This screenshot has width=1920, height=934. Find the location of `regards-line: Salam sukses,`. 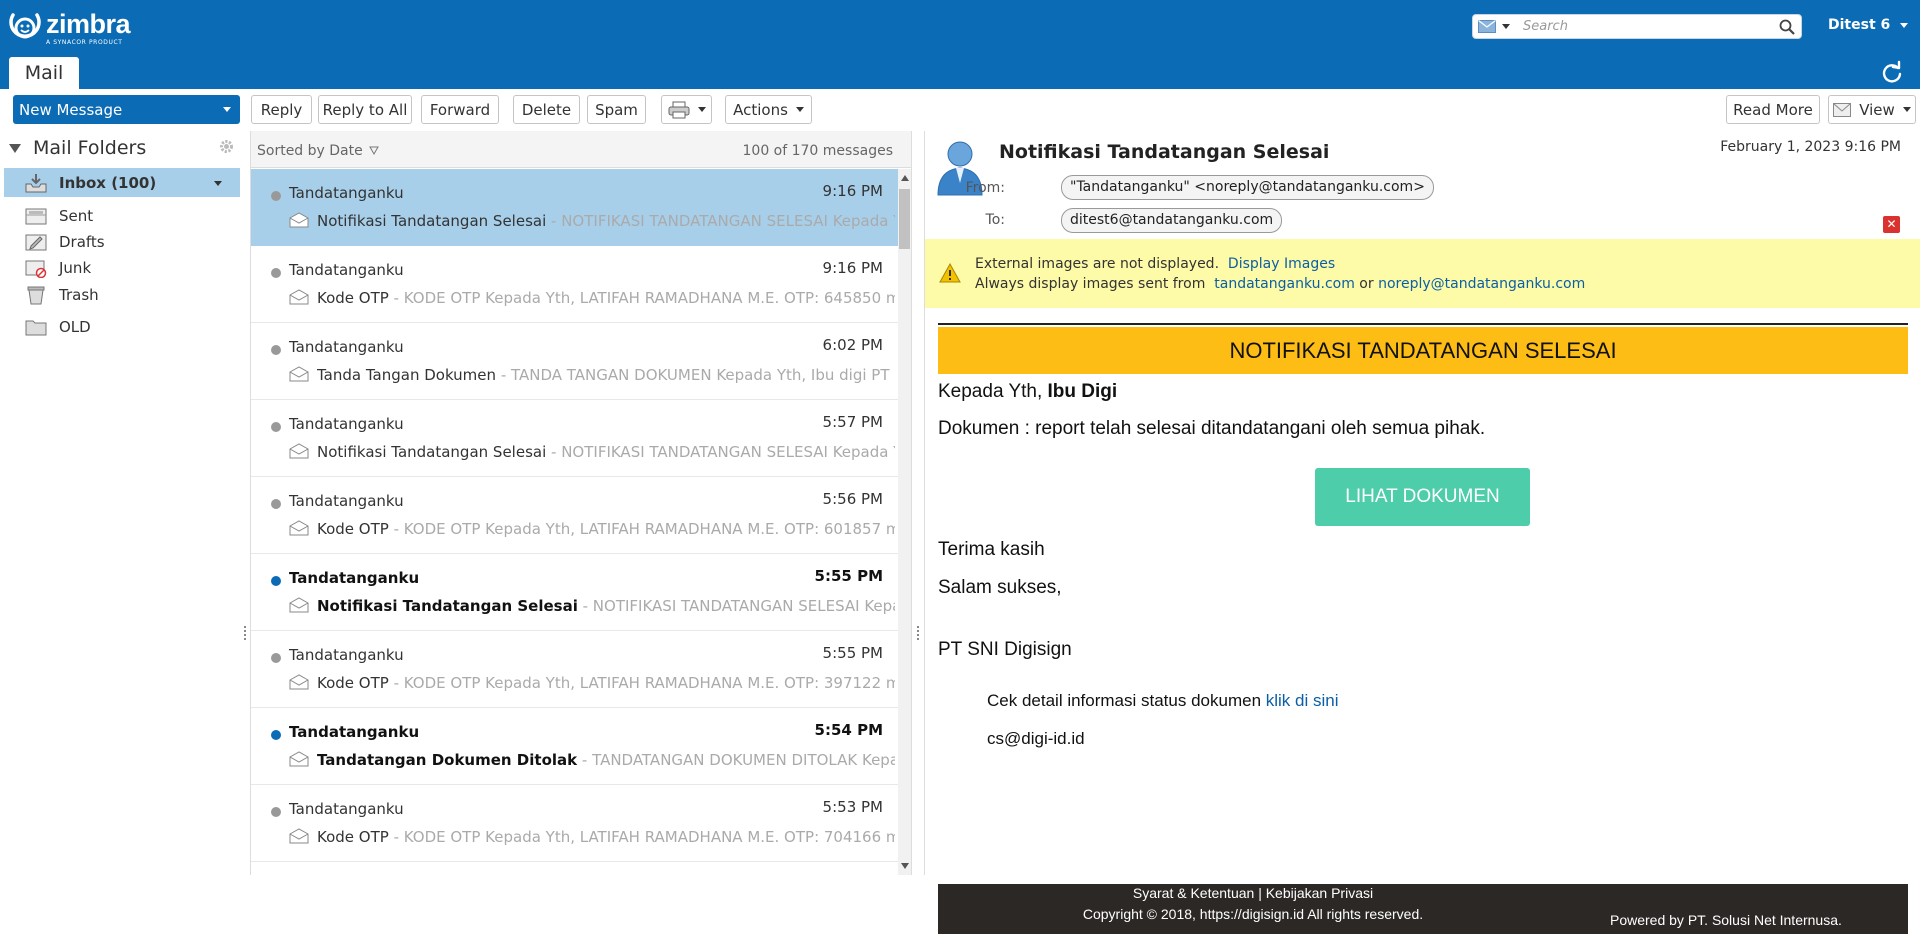

regards-line: Salam sukses, is located at coordinates (1000, 587).